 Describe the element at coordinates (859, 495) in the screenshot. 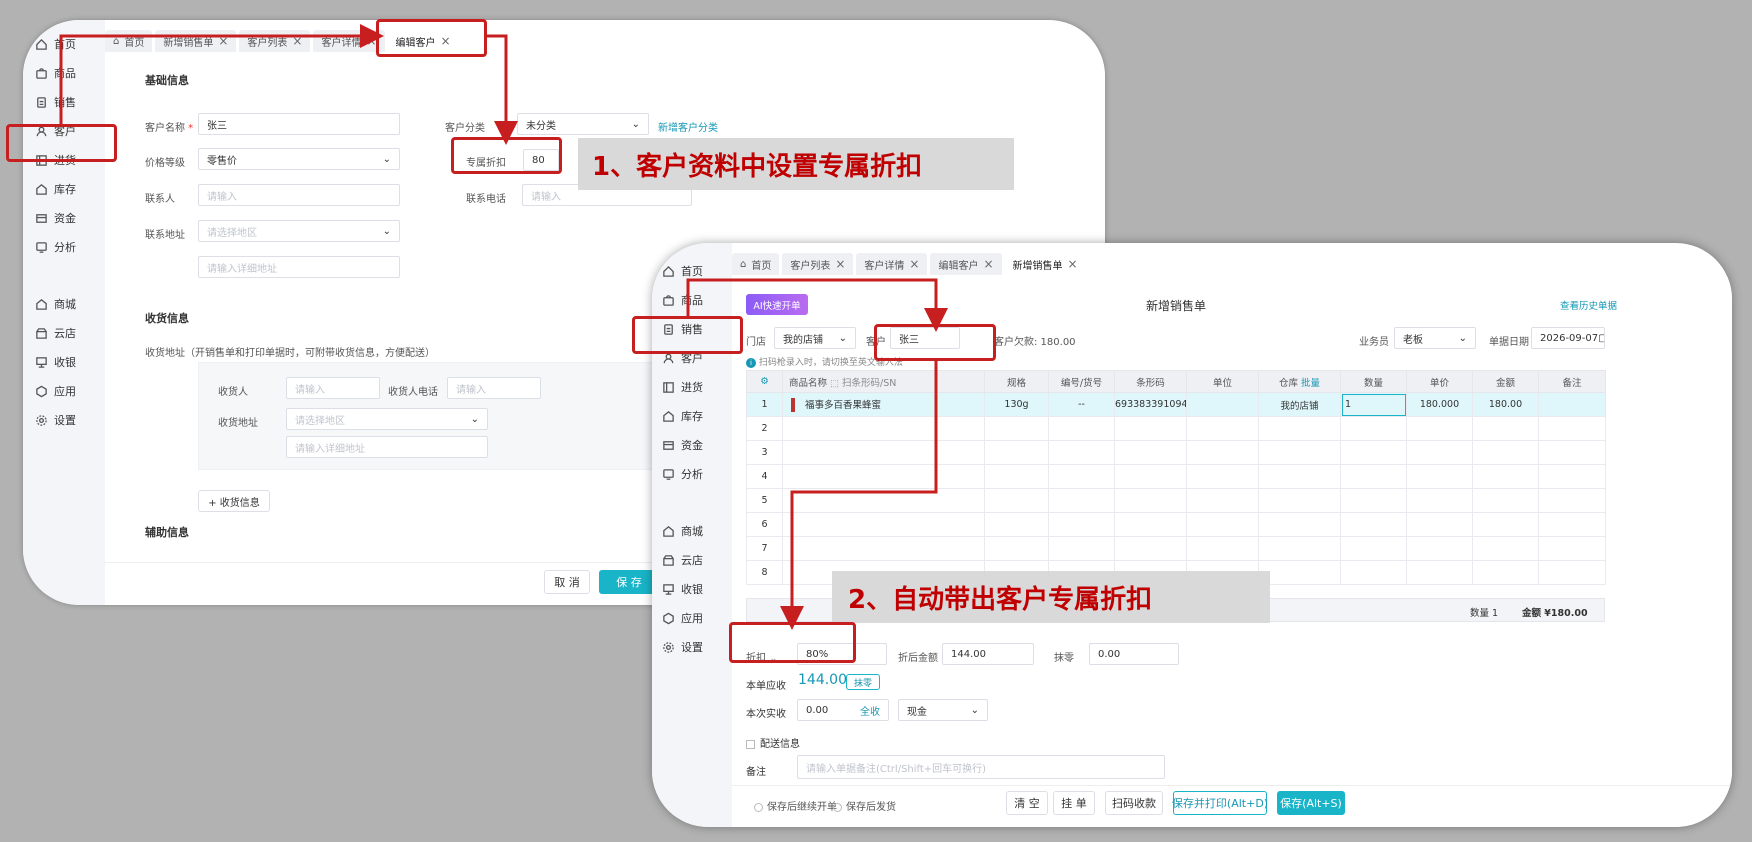

I see `arrow-to-discount-result` at that location.